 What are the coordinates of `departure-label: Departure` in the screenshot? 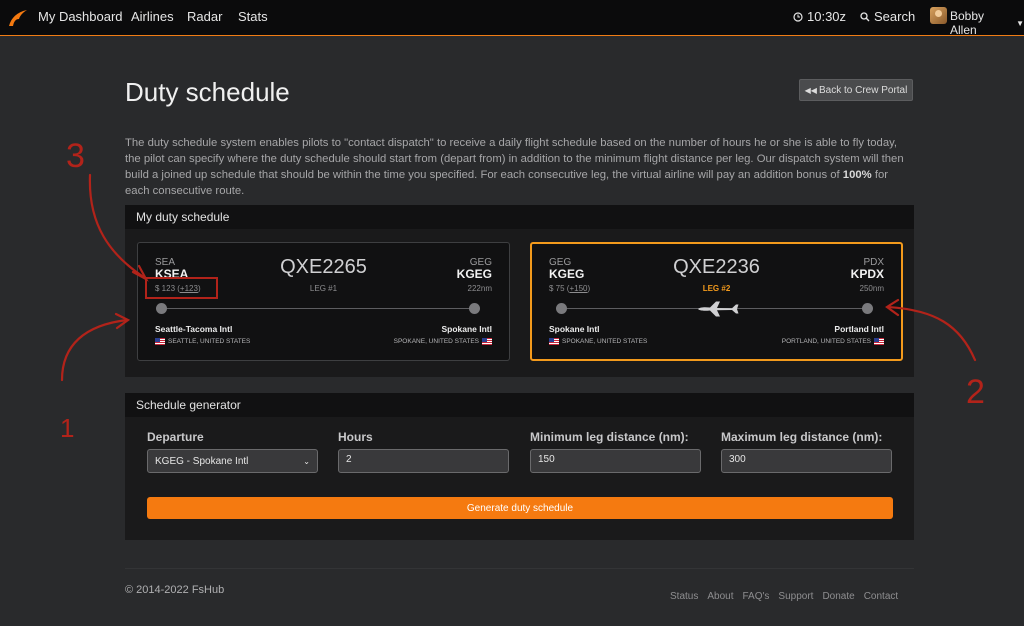 It's located at (175, 437).